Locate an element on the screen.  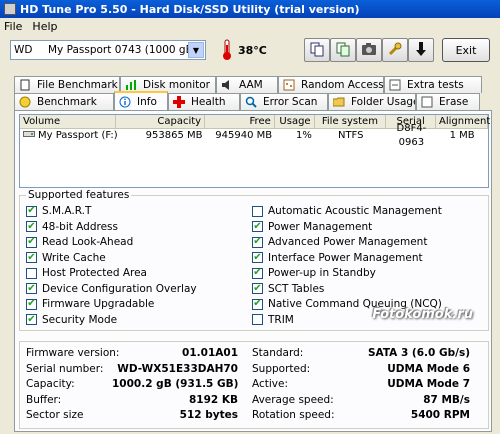
feature-firmware-upgradable: ✔ Firmware Upgradable is located at coordinates (90, 304).